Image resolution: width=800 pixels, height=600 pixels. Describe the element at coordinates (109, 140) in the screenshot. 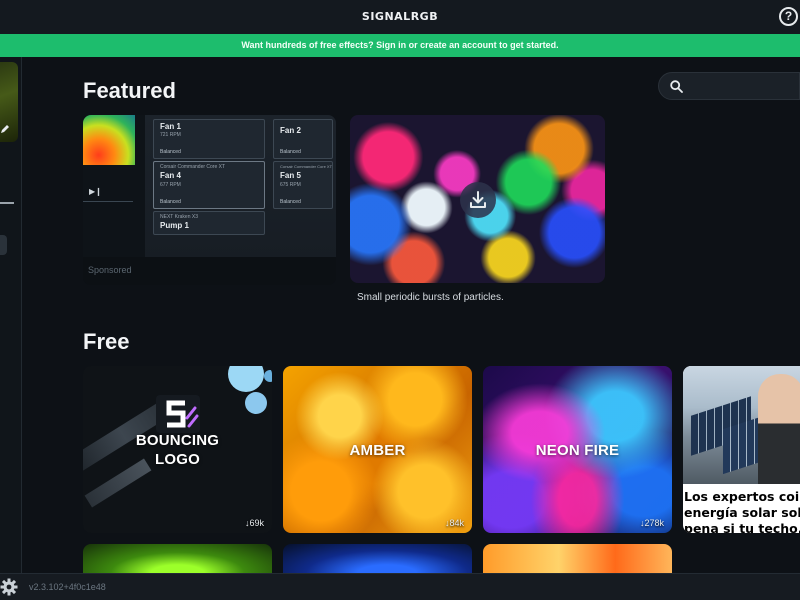

I see `sponsored-thumbnail` at that location.